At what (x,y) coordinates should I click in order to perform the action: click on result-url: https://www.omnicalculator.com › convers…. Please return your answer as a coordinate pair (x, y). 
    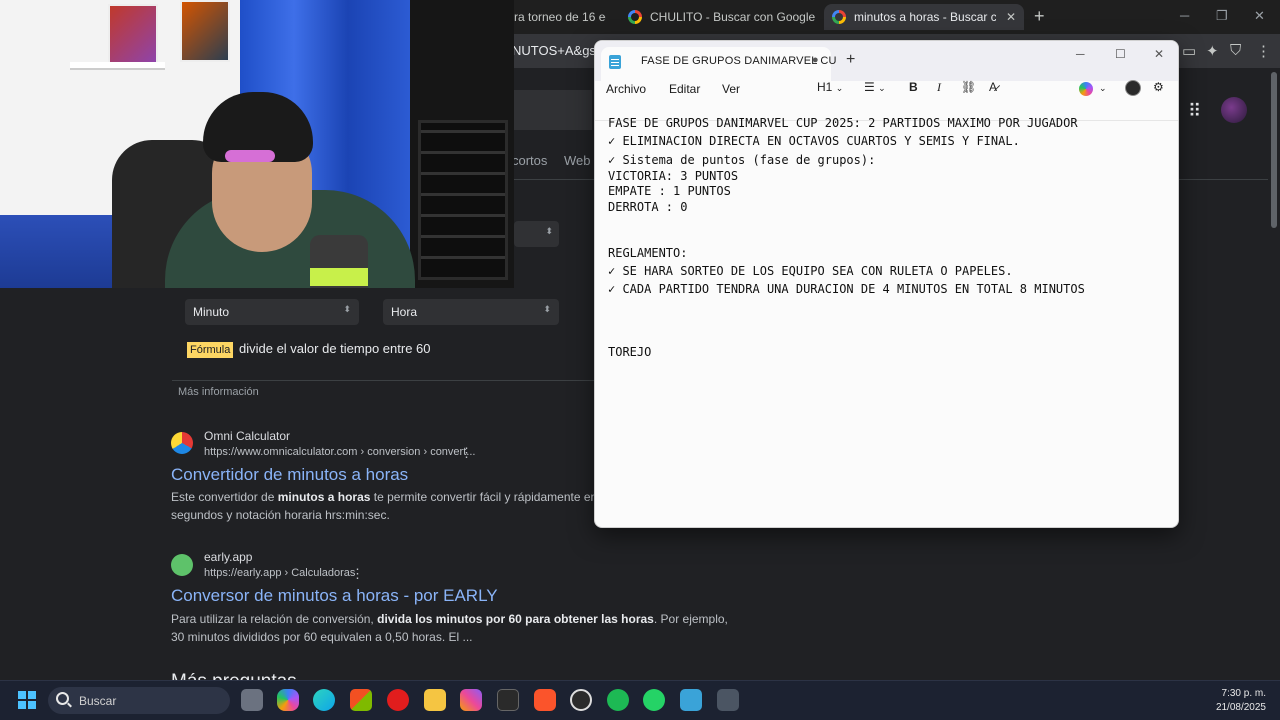
    Looking at the image, I should click on (339, 452).